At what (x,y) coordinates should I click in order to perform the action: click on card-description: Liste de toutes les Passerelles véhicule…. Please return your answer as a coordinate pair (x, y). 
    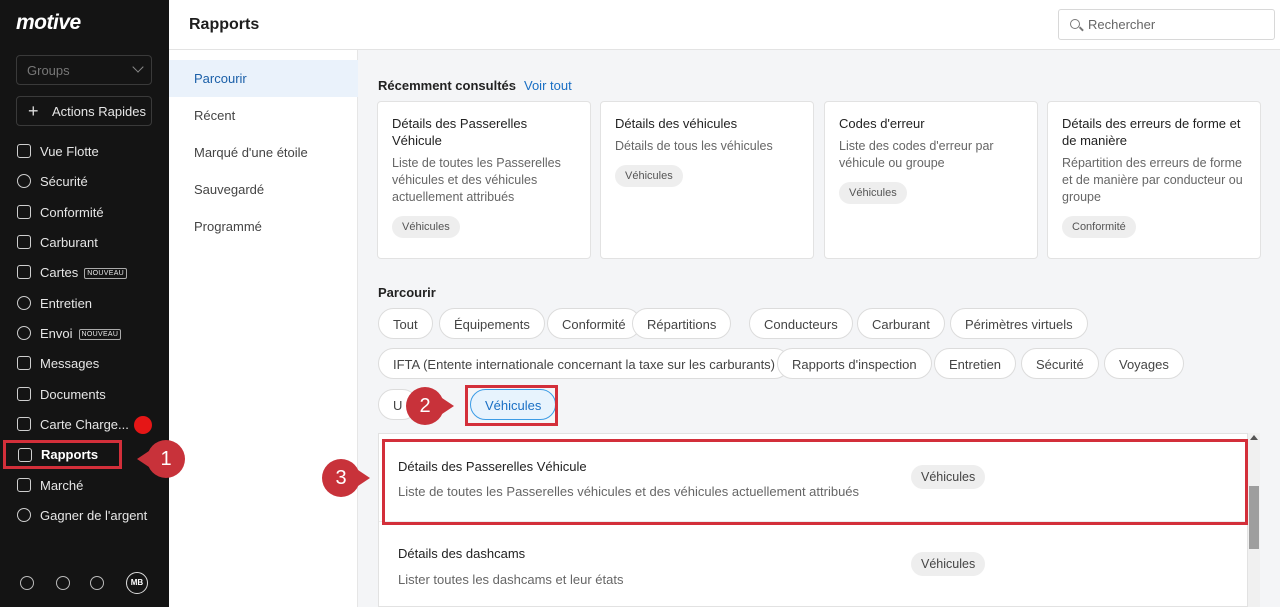
    Looking at the image, I should click on (476, 180).